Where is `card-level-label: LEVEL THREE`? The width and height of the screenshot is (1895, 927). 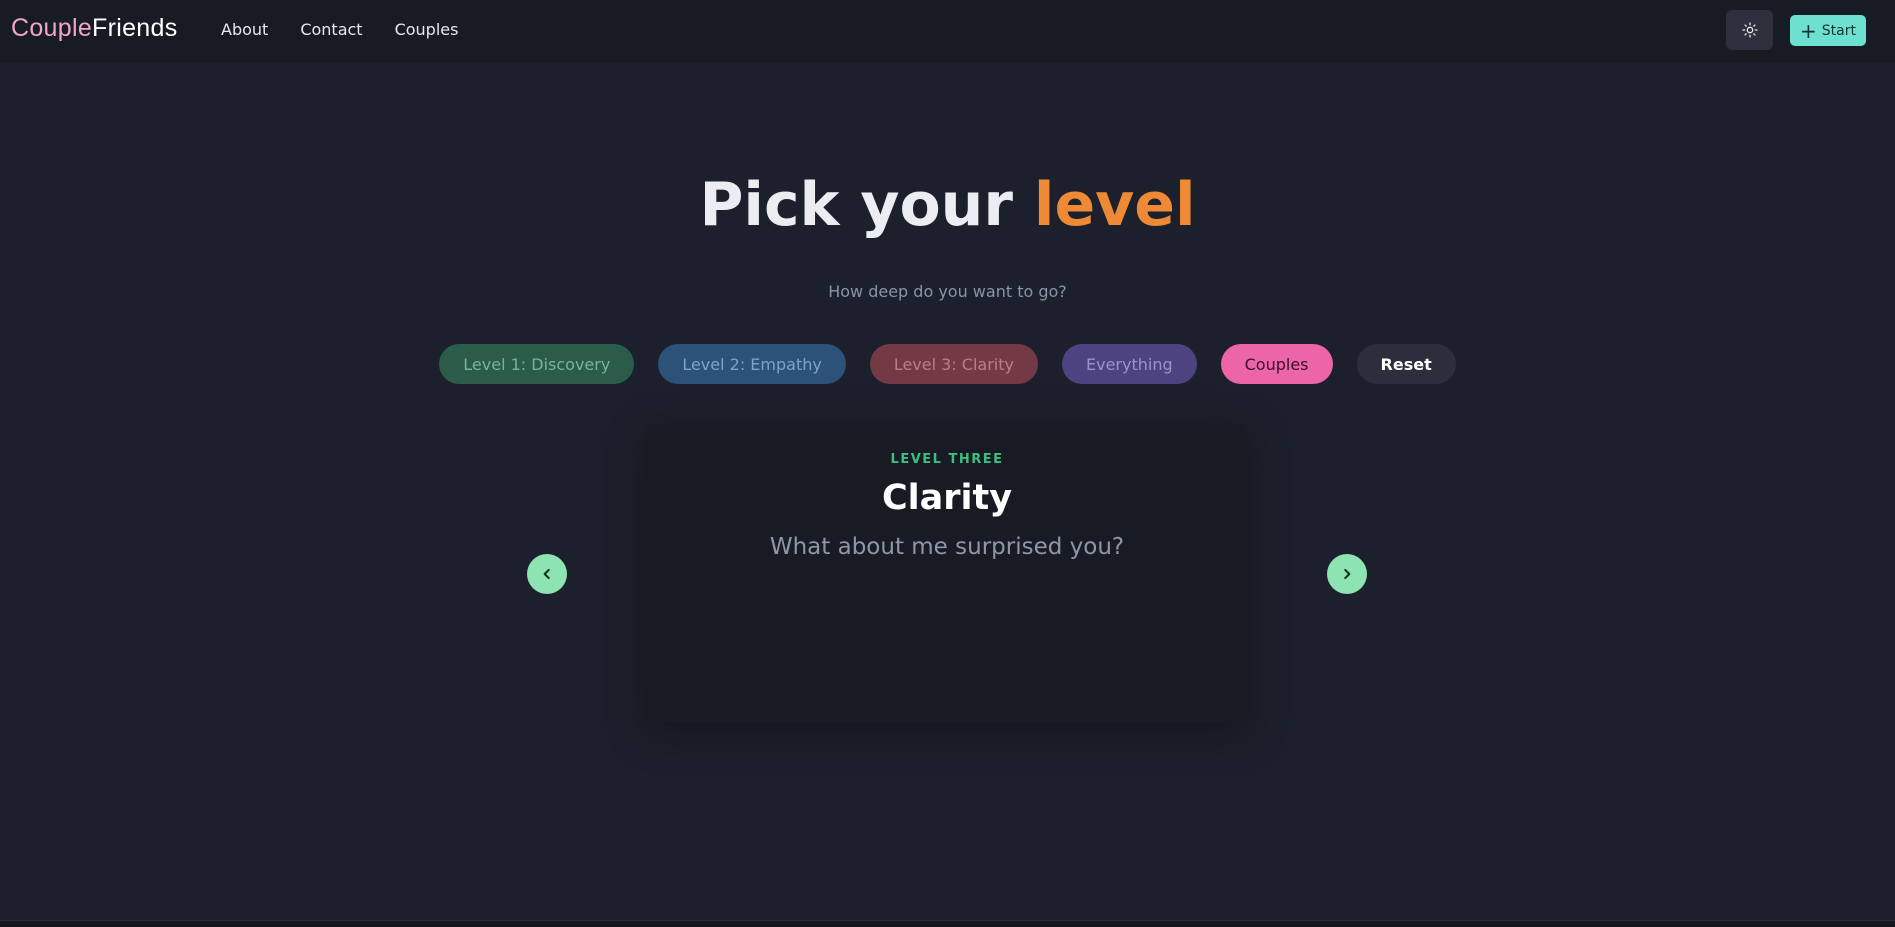 card-level-label: LEVEL THREE is located at coordinates (947, 459).